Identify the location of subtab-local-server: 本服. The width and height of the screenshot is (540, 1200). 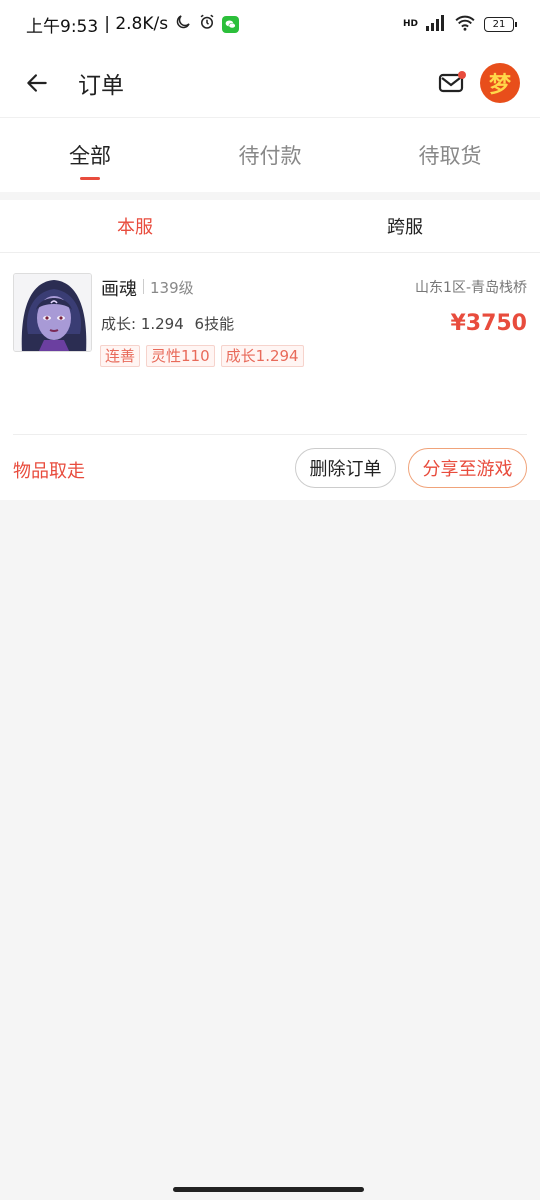
(135, 226).